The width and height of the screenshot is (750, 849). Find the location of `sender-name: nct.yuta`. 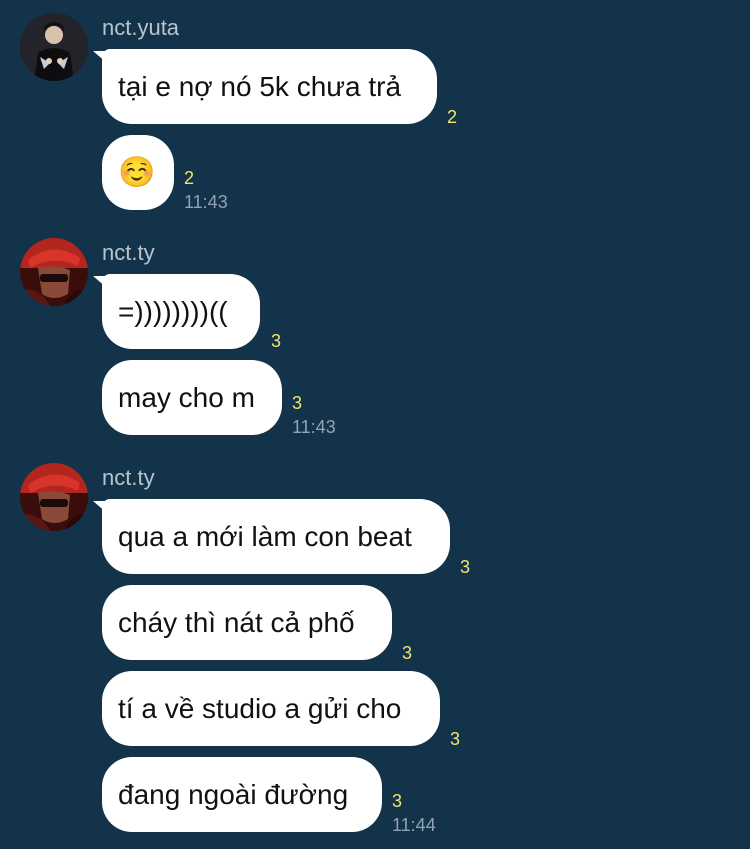

sender-name: nct.yuta is located at coordinates (141, 27).